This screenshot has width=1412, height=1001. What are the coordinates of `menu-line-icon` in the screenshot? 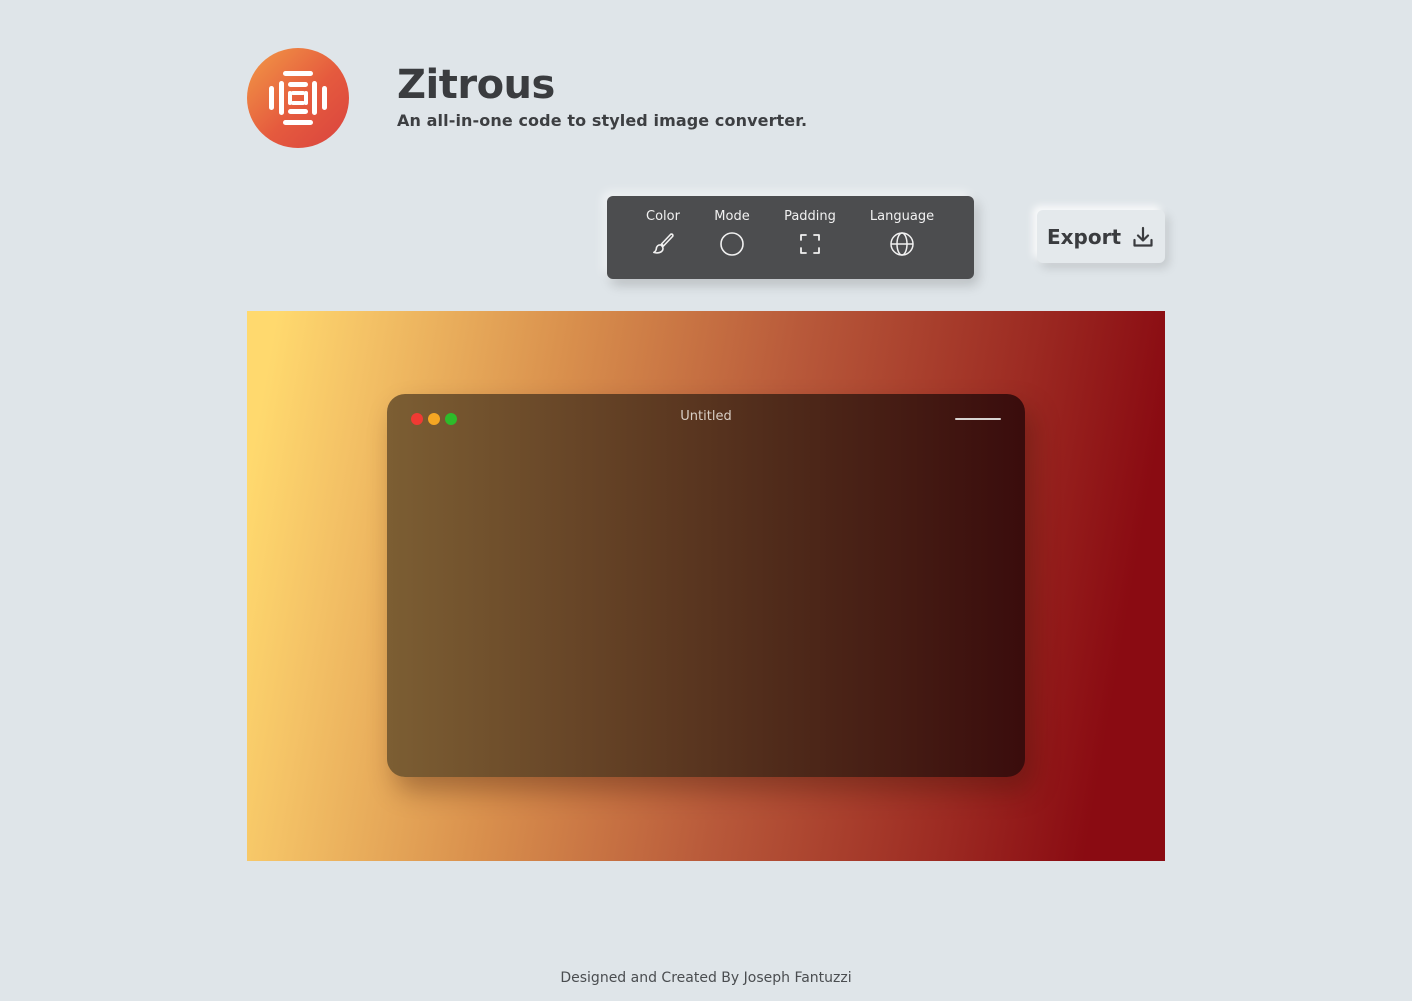 It's located at (978, 419).